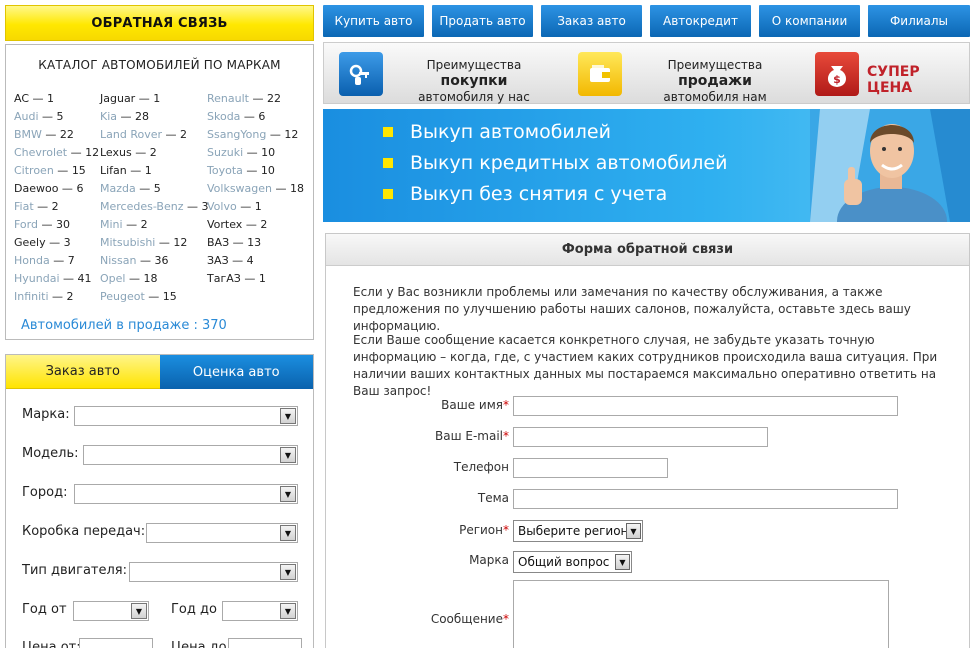  What do you see at coordinates (74, 570) in the screenshot?
I see `search-engine-label: Тип двигателя:` at bounding box center [74, 570].